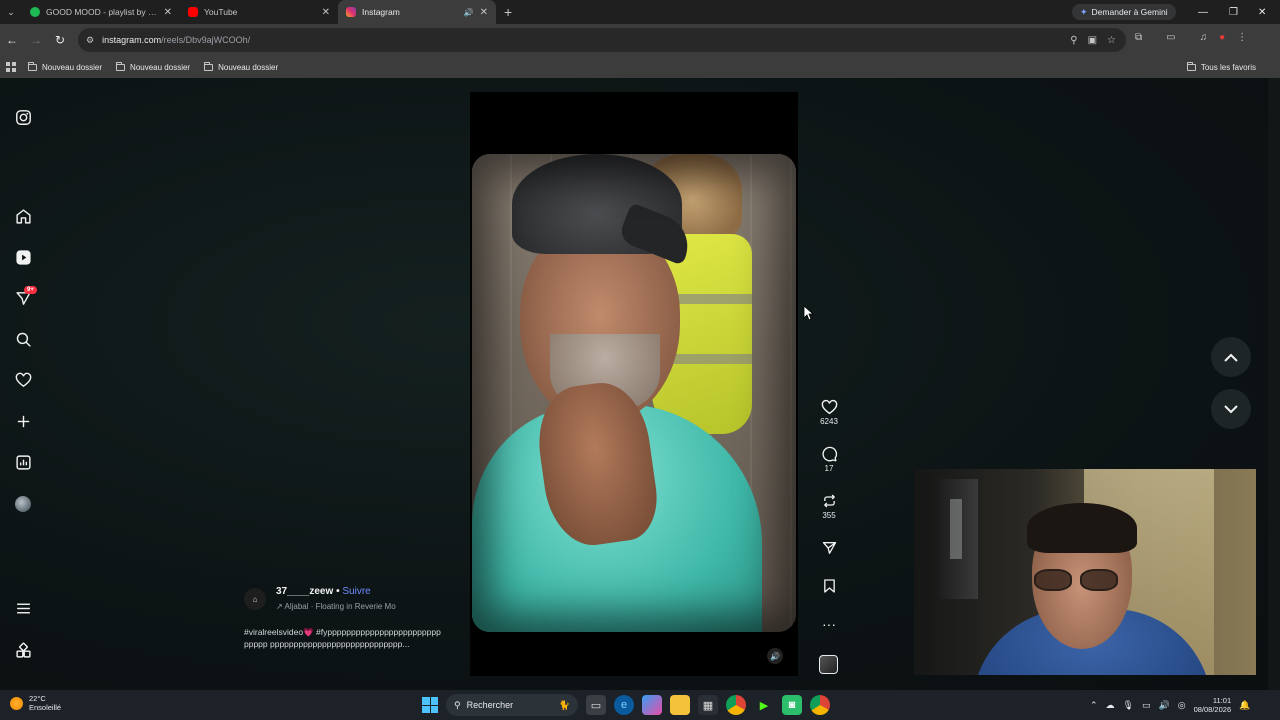 The image size is (1280, 720). Describe the element at coordinates (829, 586) in the screenshot. I see `save-action` at that location.